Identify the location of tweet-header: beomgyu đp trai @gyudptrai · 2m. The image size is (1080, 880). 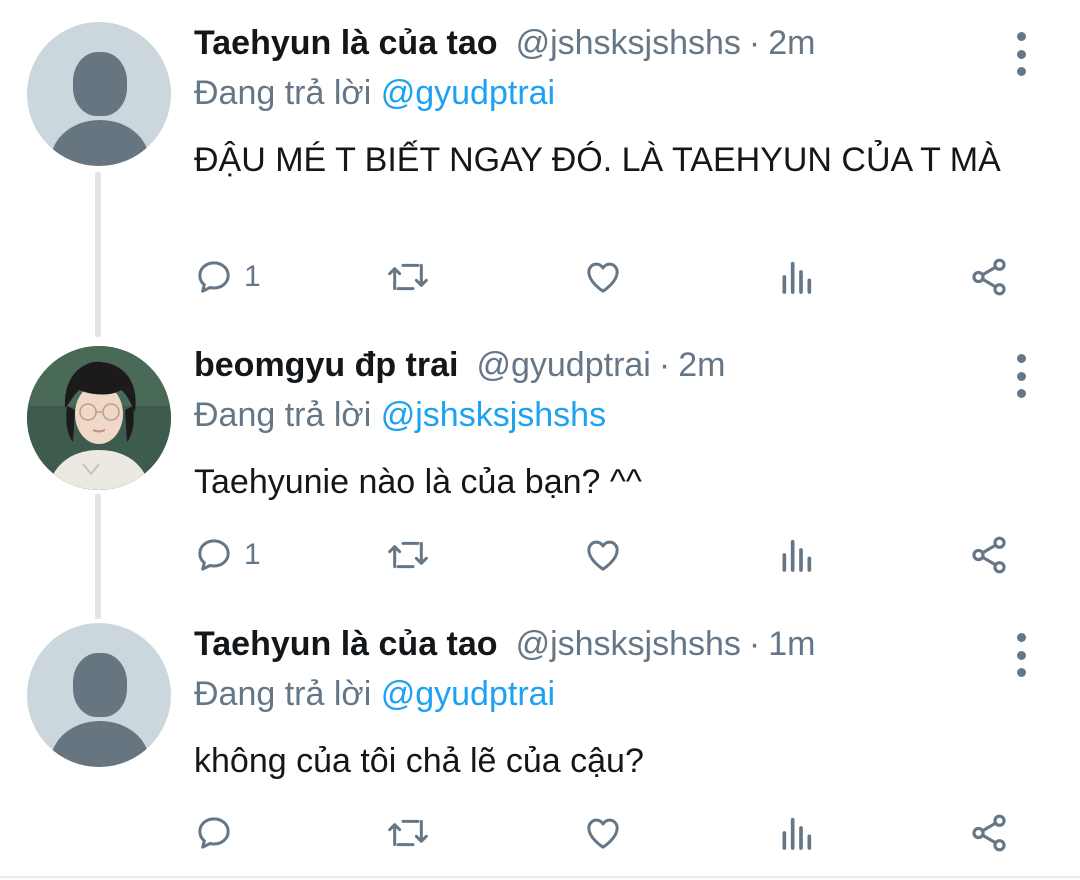
(617, 371).